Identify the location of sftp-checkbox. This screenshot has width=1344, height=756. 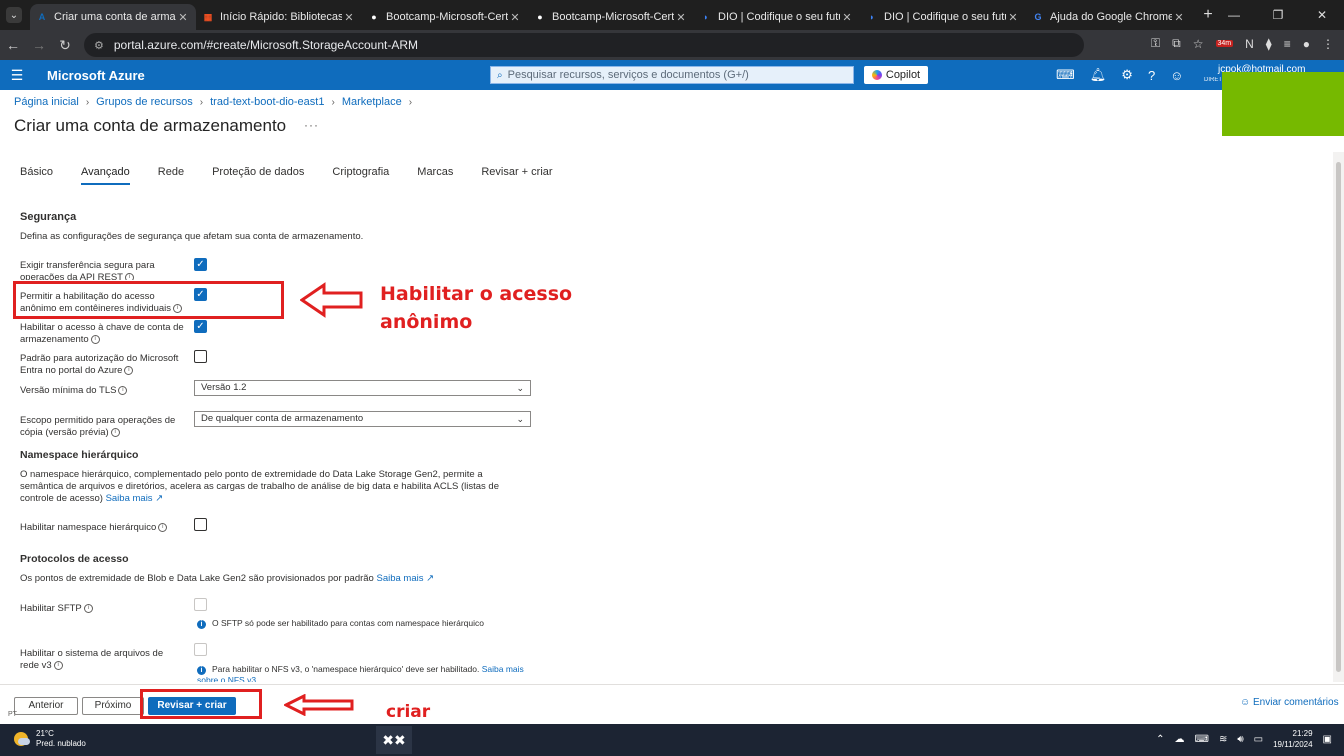
(200, 604).